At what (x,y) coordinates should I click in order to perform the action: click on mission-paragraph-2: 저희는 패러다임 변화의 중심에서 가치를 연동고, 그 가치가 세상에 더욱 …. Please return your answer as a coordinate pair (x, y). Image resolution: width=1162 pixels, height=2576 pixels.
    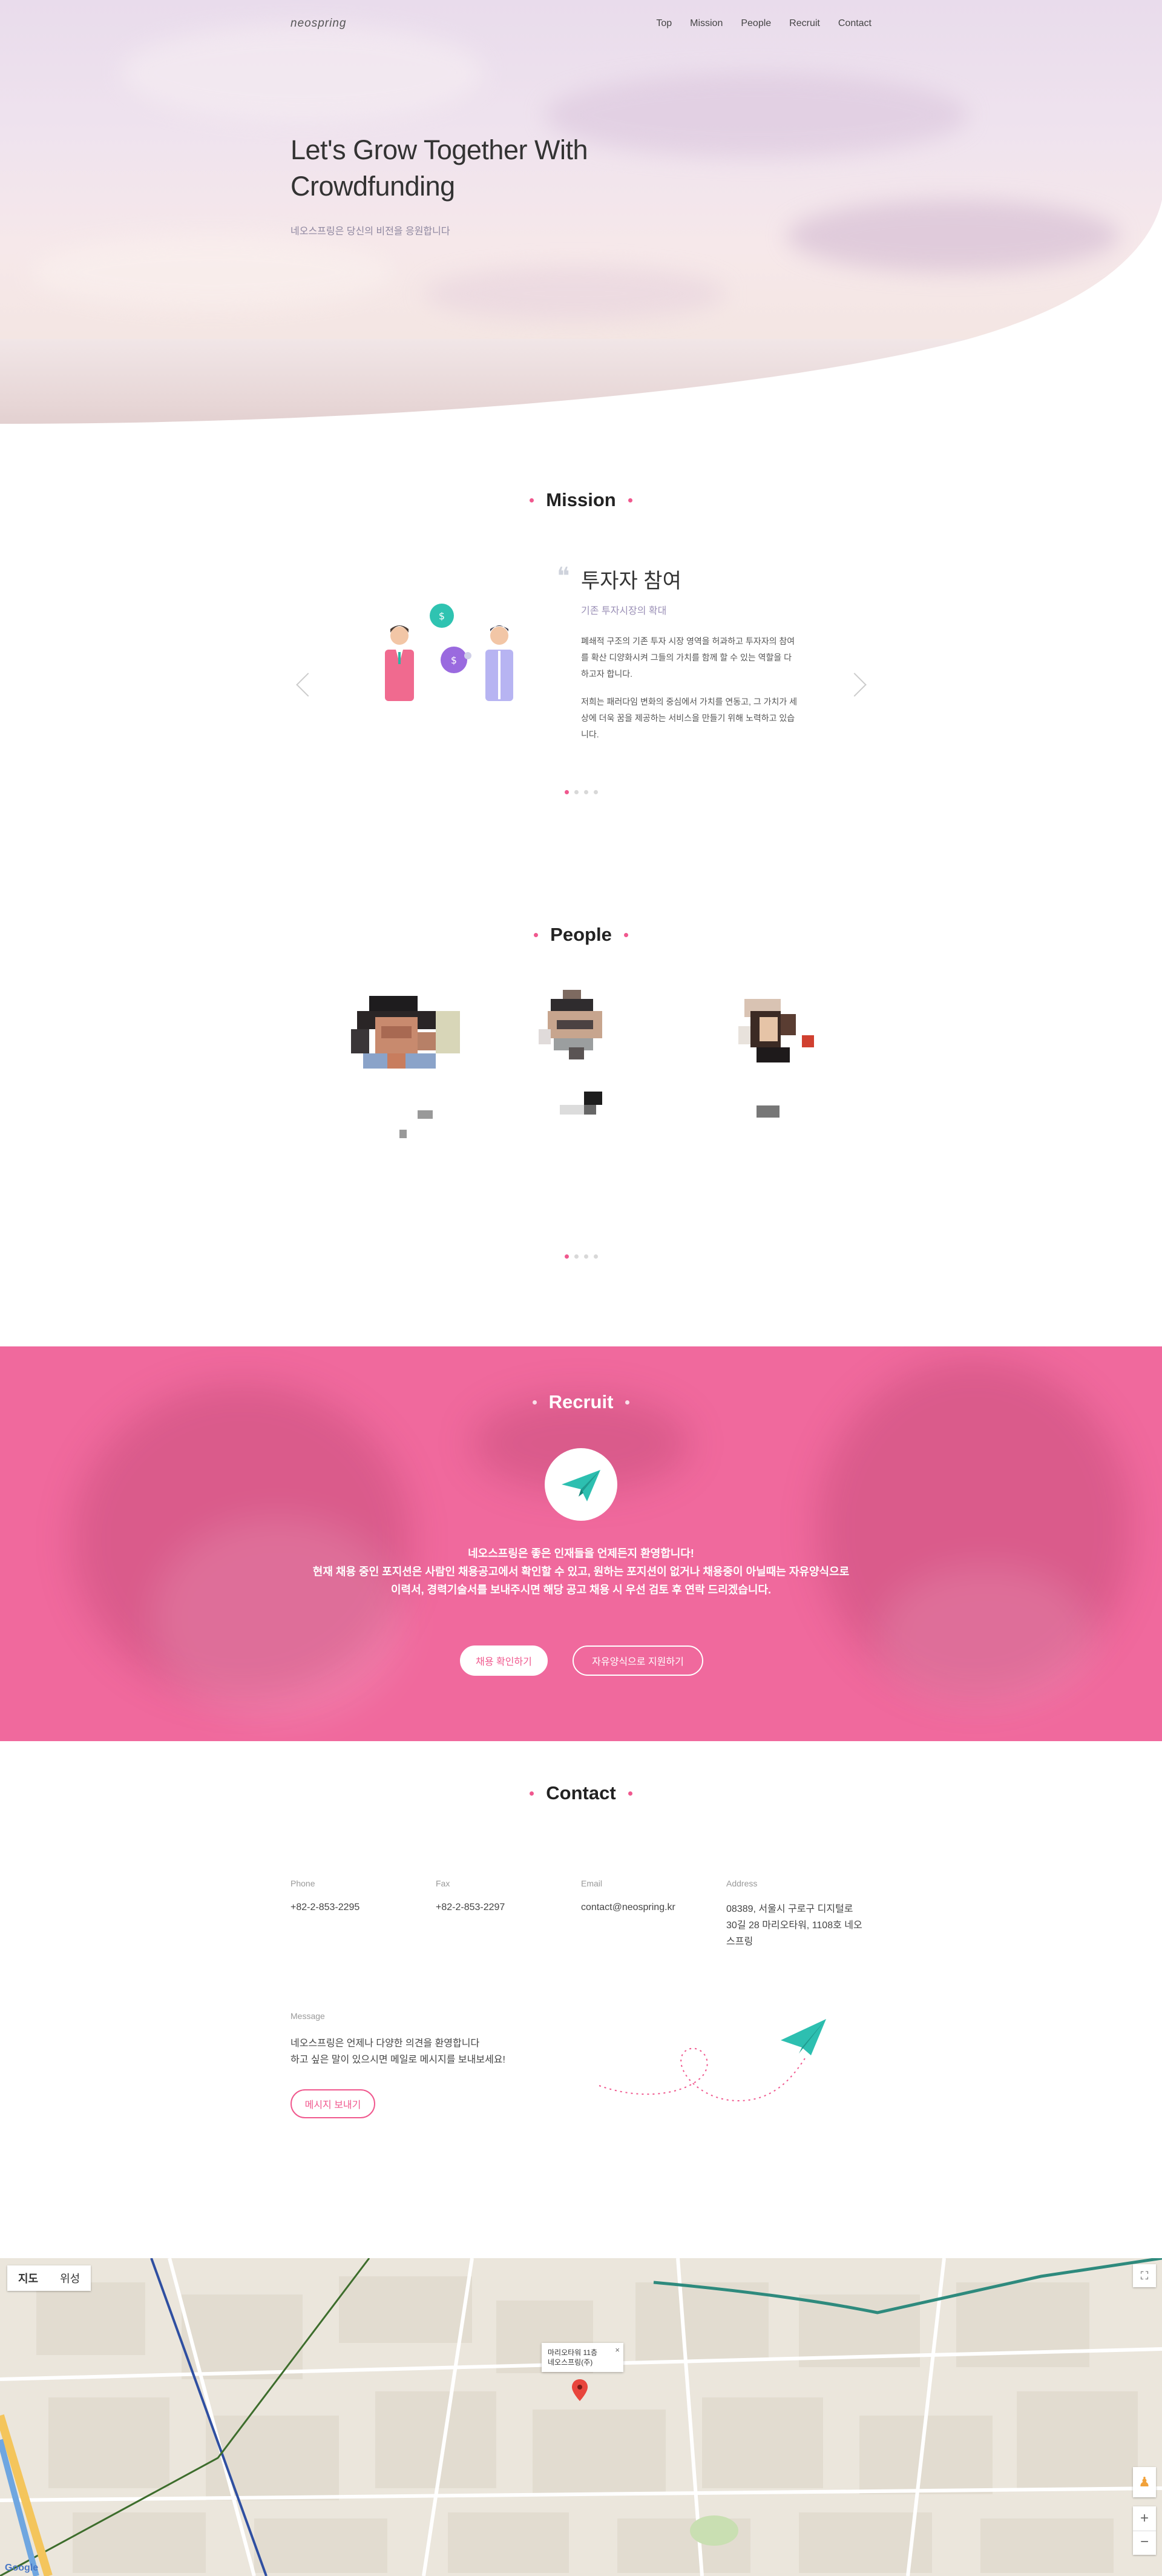
    Looking at the image, I should click on (689, 718).